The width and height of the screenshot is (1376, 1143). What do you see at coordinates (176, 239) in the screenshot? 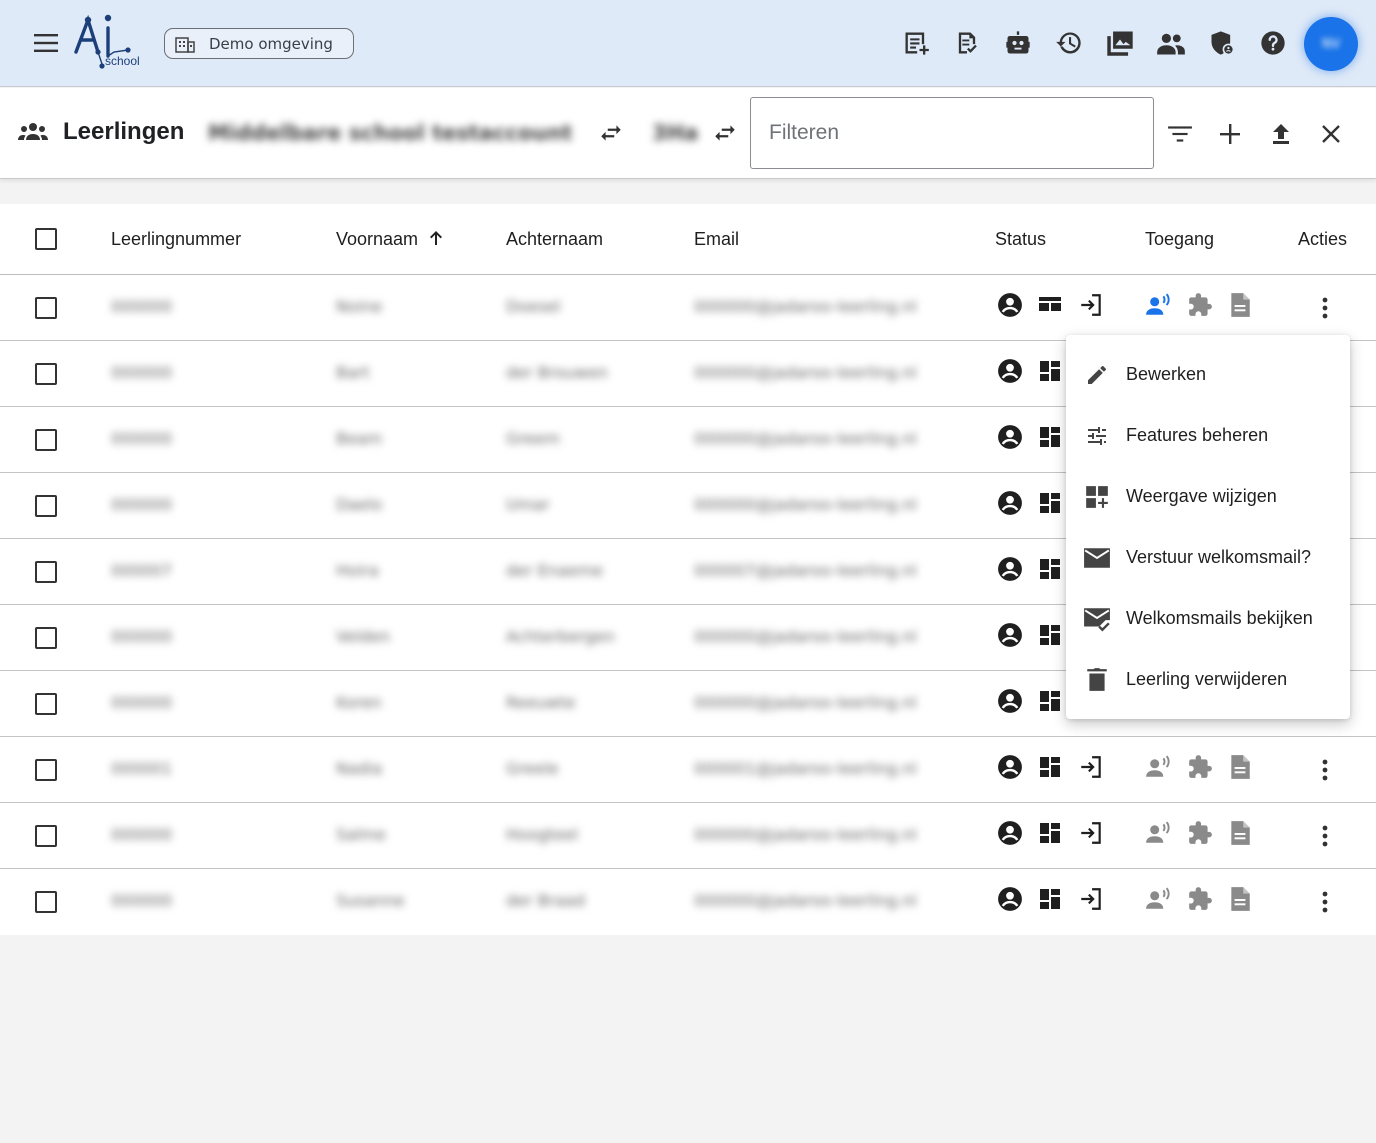
I see `col-header-student-number: Leerlingnummer` at bounding box center [176, 239].